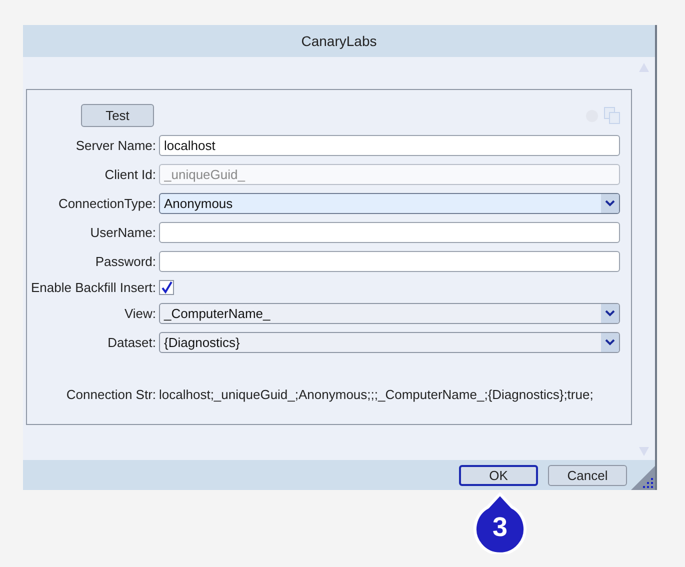 The height and width of the screenshot is (567, 685). Describe the element at coordinates (389, 145) in the screenshot. I see `text-field: localhost` at that location.